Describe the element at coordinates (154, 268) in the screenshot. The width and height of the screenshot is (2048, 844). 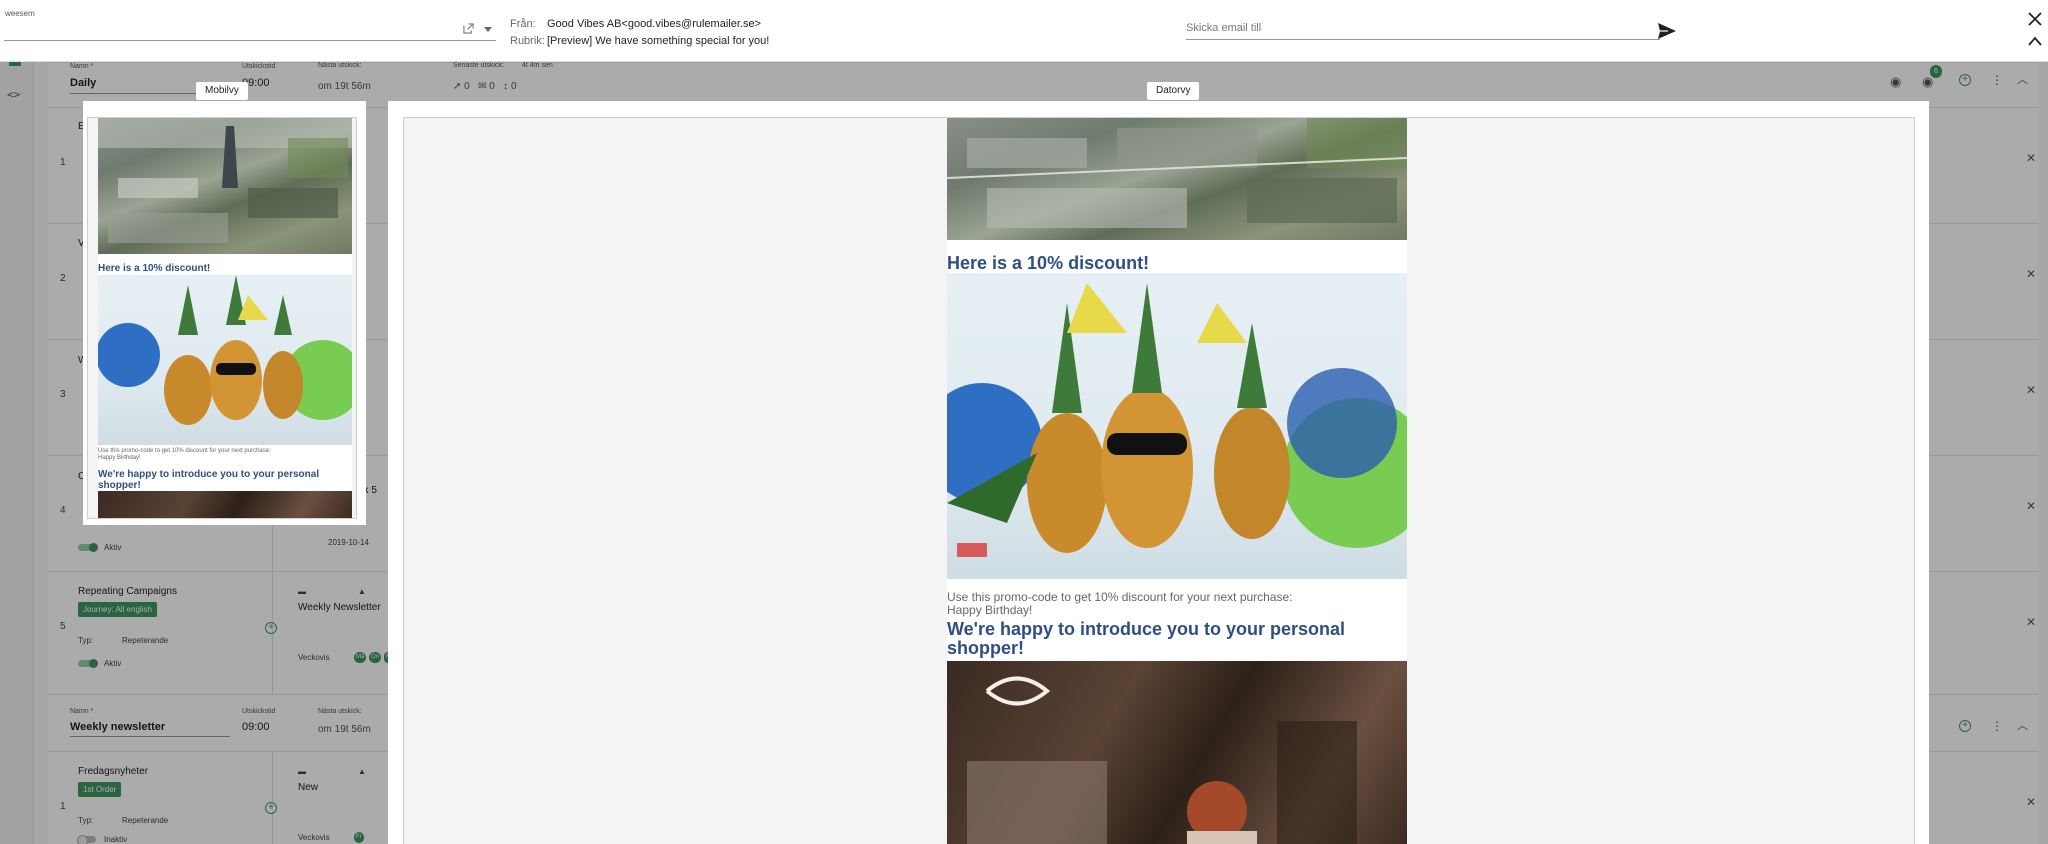
I see `mobile-heading-discount: Here is a 10% discount!` at that location.